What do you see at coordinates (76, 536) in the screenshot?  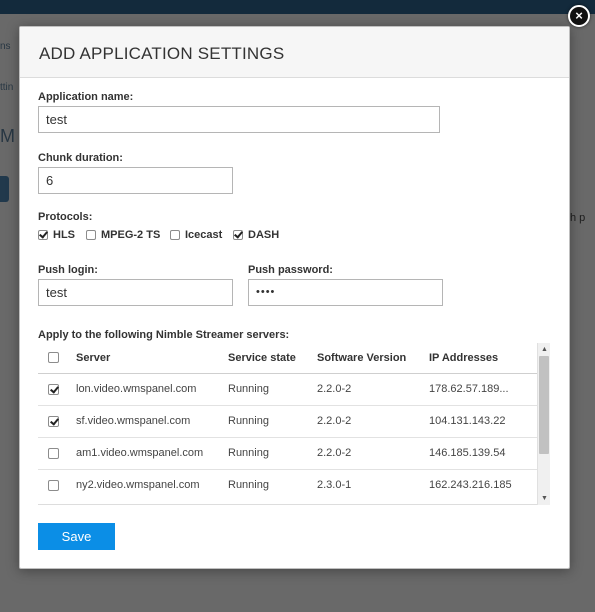 I see `save-button: Save` at bounding box center [76, 536].